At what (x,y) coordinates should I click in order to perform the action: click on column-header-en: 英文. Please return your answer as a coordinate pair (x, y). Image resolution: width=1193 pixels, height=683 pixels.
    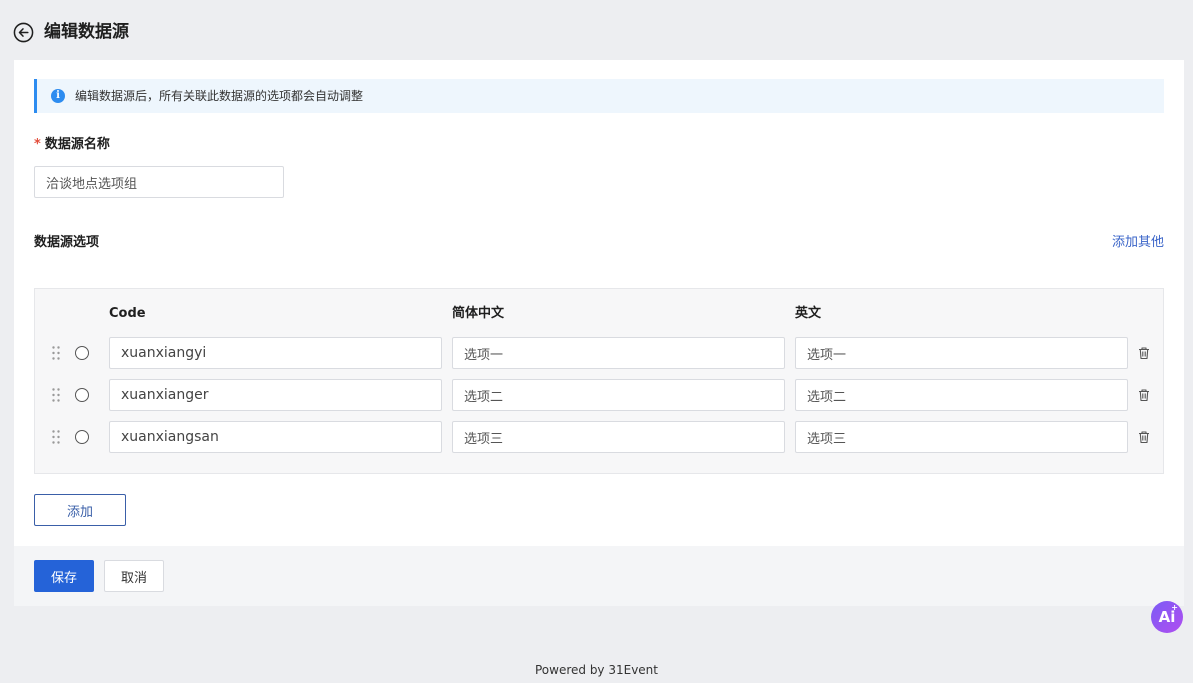
    Looking at the image, I should click on (808, 313).